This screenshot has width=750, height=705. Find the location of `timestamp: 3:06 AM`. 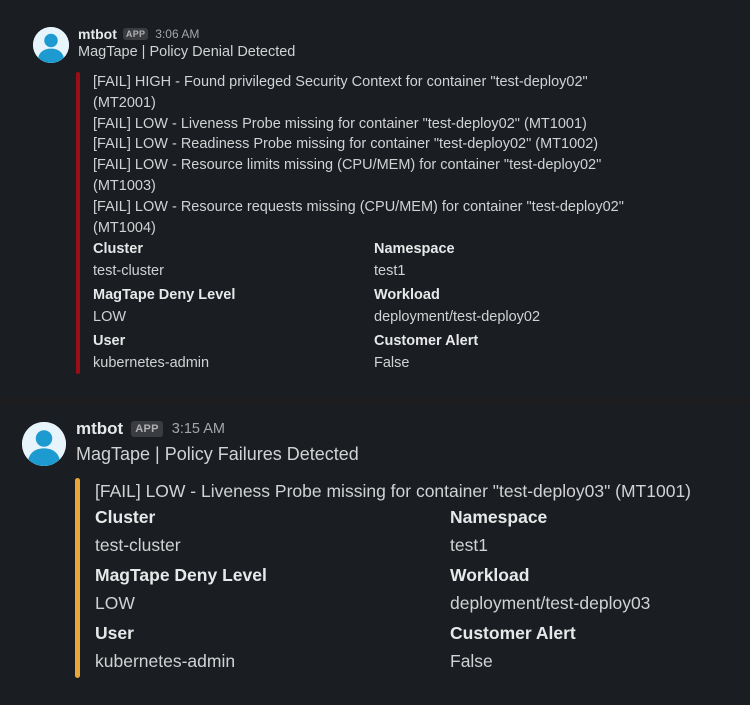

timestamp: 3:06 AM is located at coordinates (177, 34).